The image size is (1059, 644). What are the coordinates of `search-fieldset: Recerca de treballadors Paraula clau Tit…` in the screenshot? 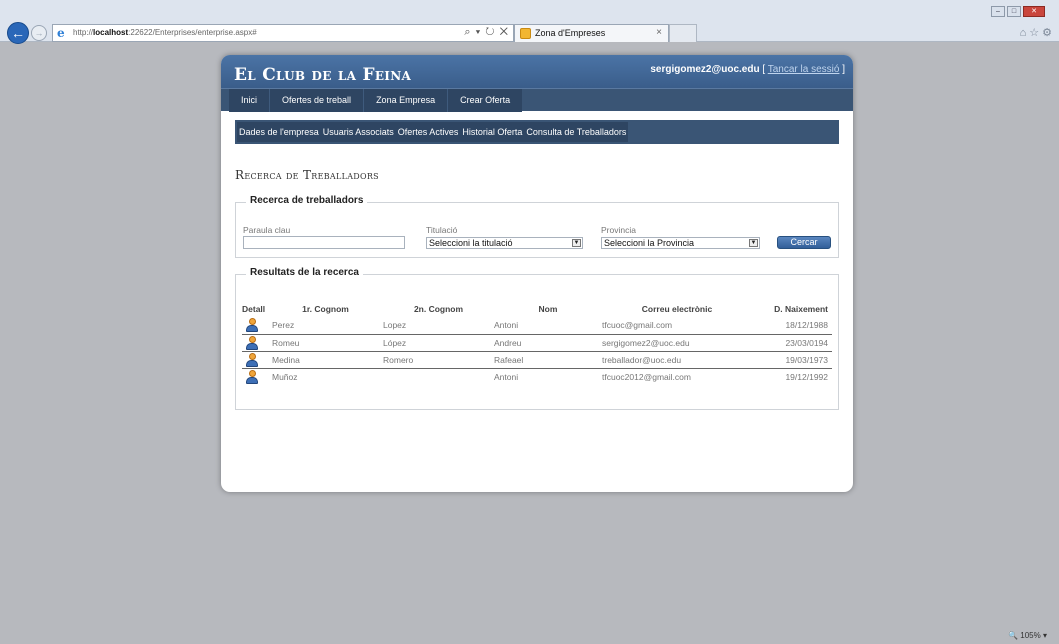 It's located at (537, 226).